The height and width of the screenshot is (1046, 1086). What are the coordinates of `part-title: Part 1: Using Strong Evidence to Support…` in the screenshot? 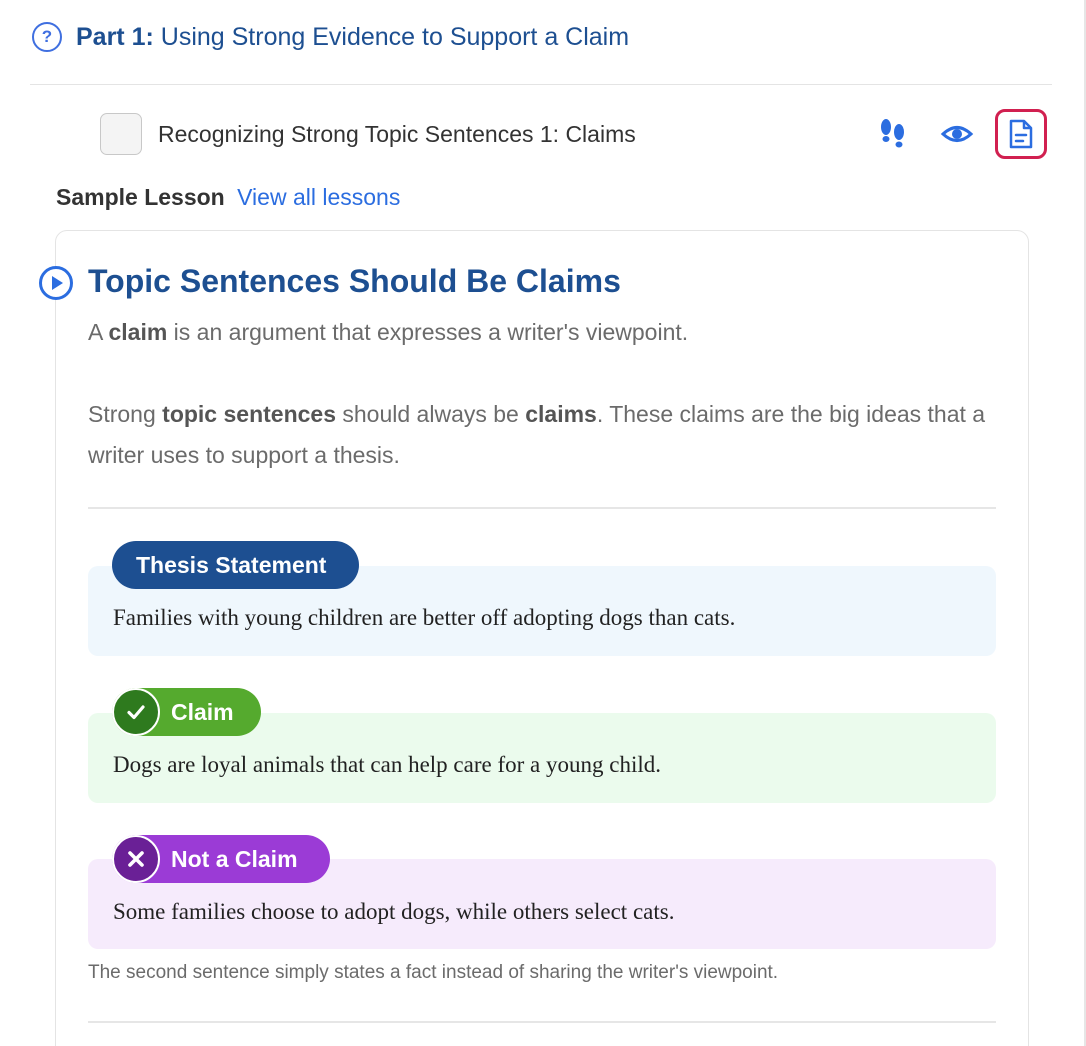 It's located at (352, 37).